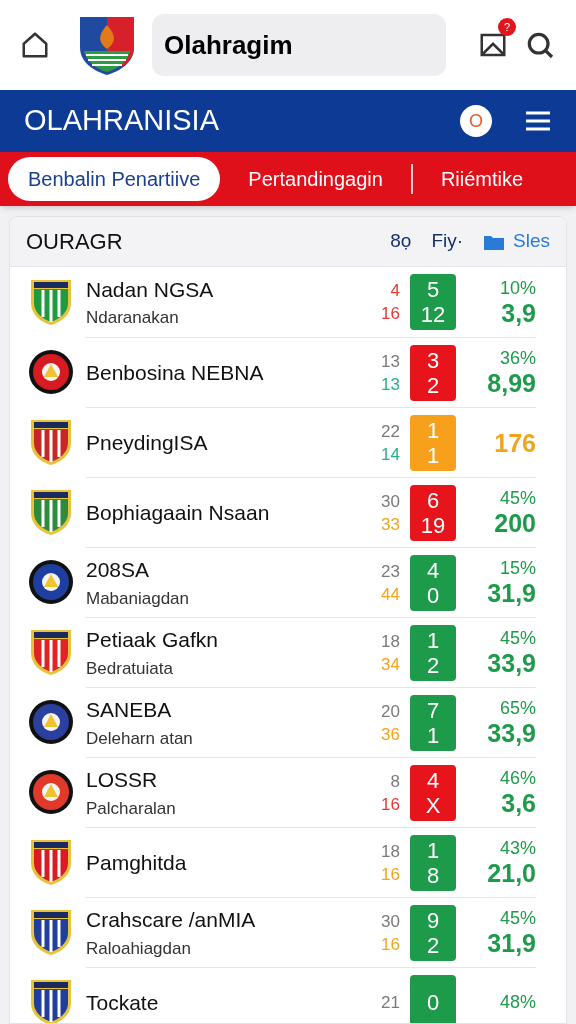  Describe the element at coordinates (315, 179) in the screenshot. I see `tab: Pertandingagin` at that location.